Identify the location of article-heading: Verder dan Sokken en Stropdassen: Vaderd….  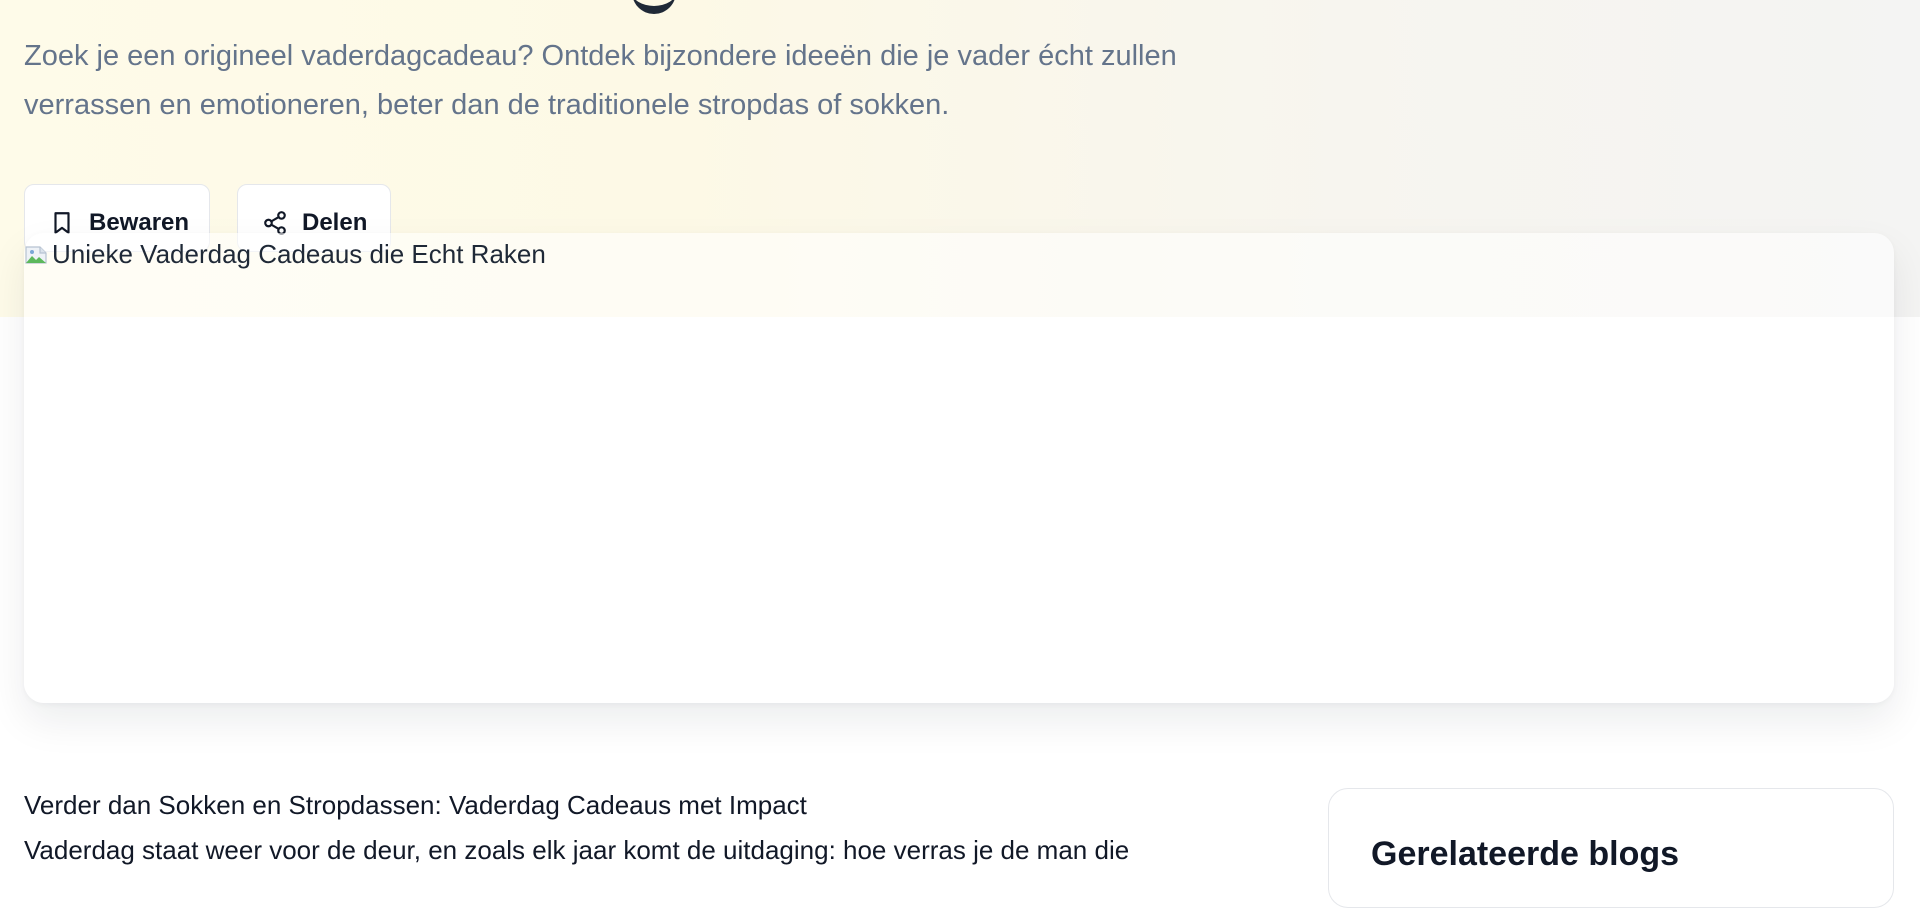
(415, 805).